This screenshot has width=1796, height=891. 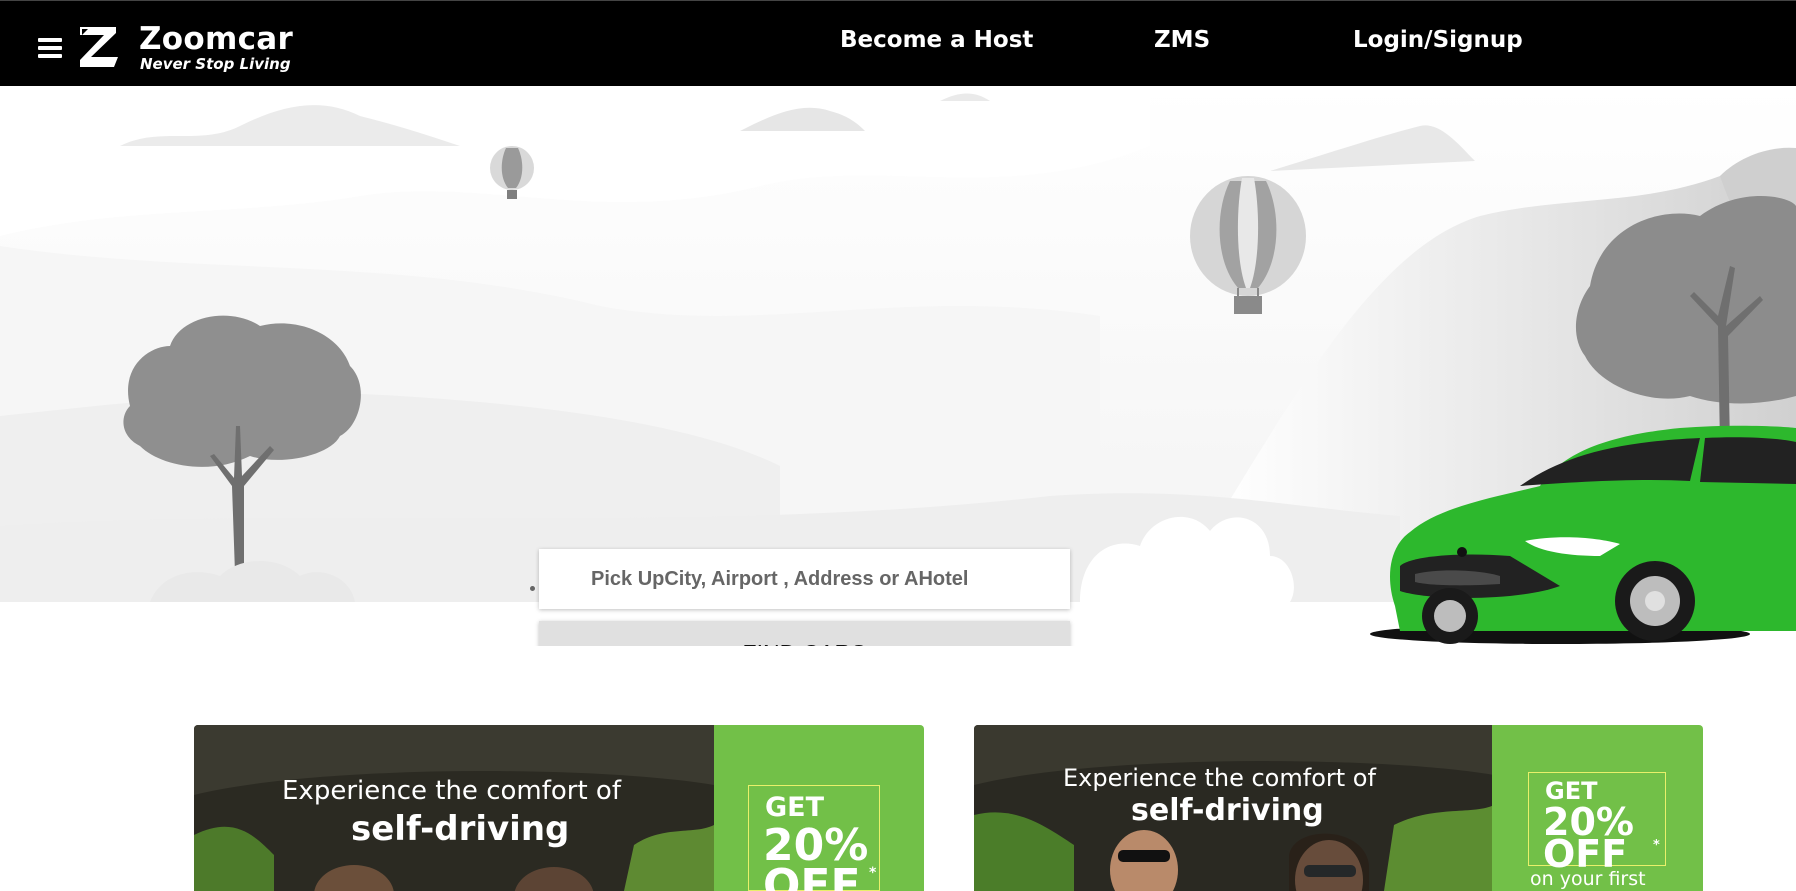 I want to click on pickup-search-box, so click(x=804, y=579).